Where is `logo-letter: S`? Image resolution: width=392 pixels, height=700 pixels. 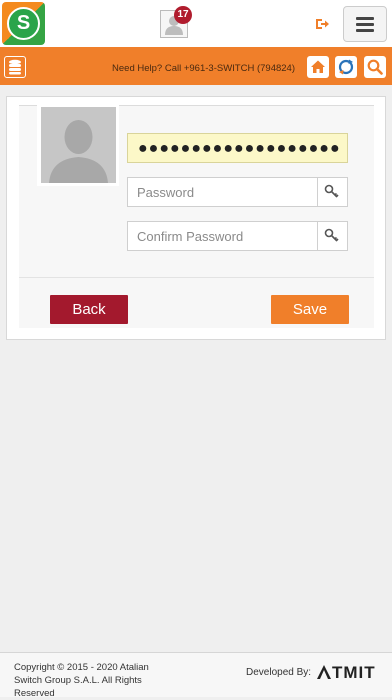 logo-letter: S is located at coordinates (23, 23).